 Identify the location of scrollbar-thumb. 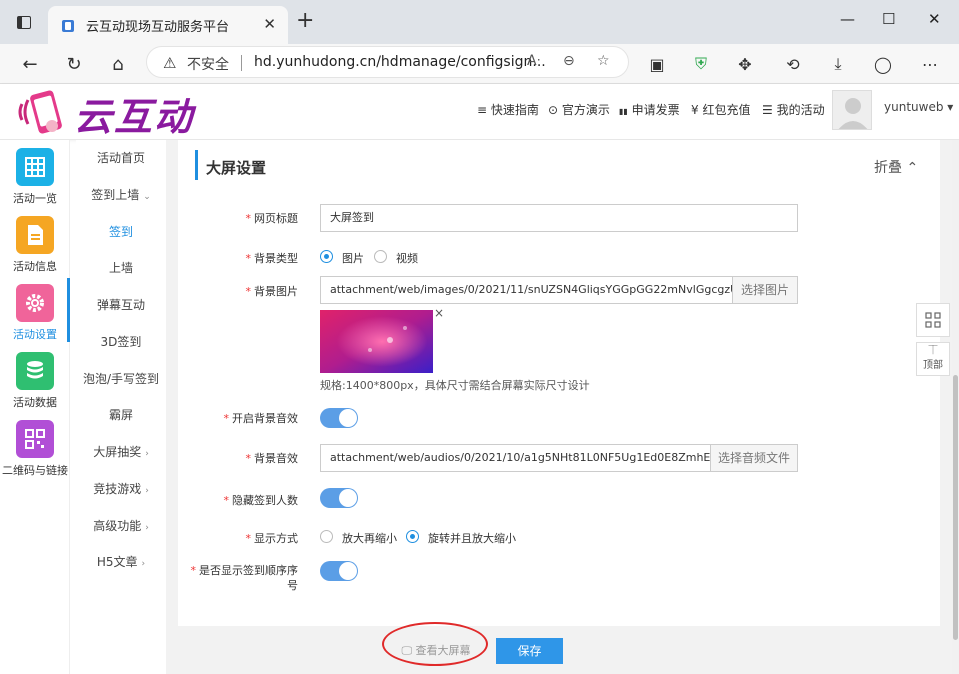
(955, 507).